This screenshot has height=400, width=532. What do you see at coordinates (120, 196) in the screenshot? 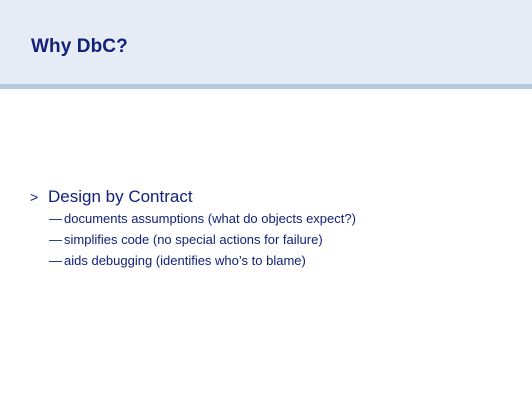
I see `main-bullet-text: Design by Contract` at bounding box center [120, 196].